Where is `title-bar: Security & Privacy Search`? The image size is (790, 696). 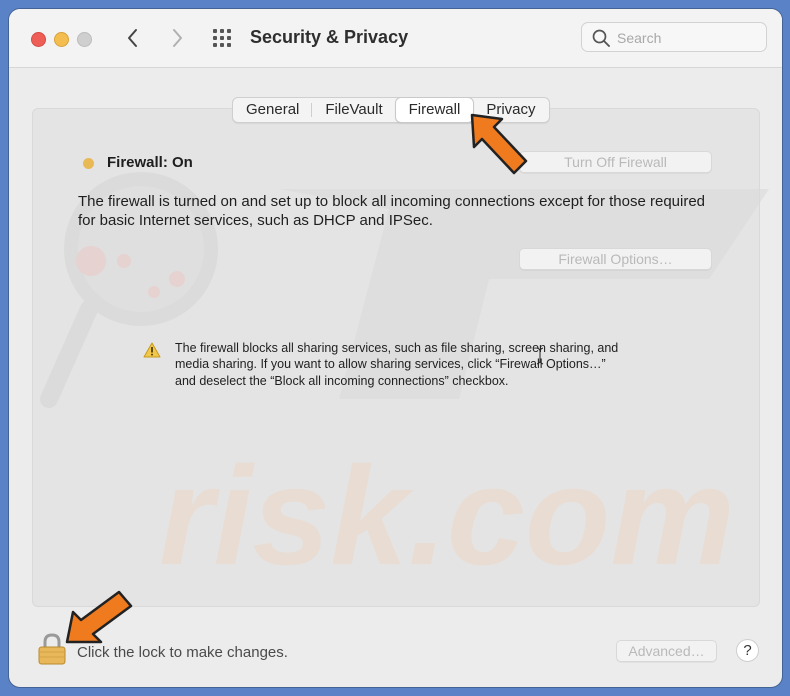 title-bar: Security & Privacy Search is located at coordinates (395, 38).